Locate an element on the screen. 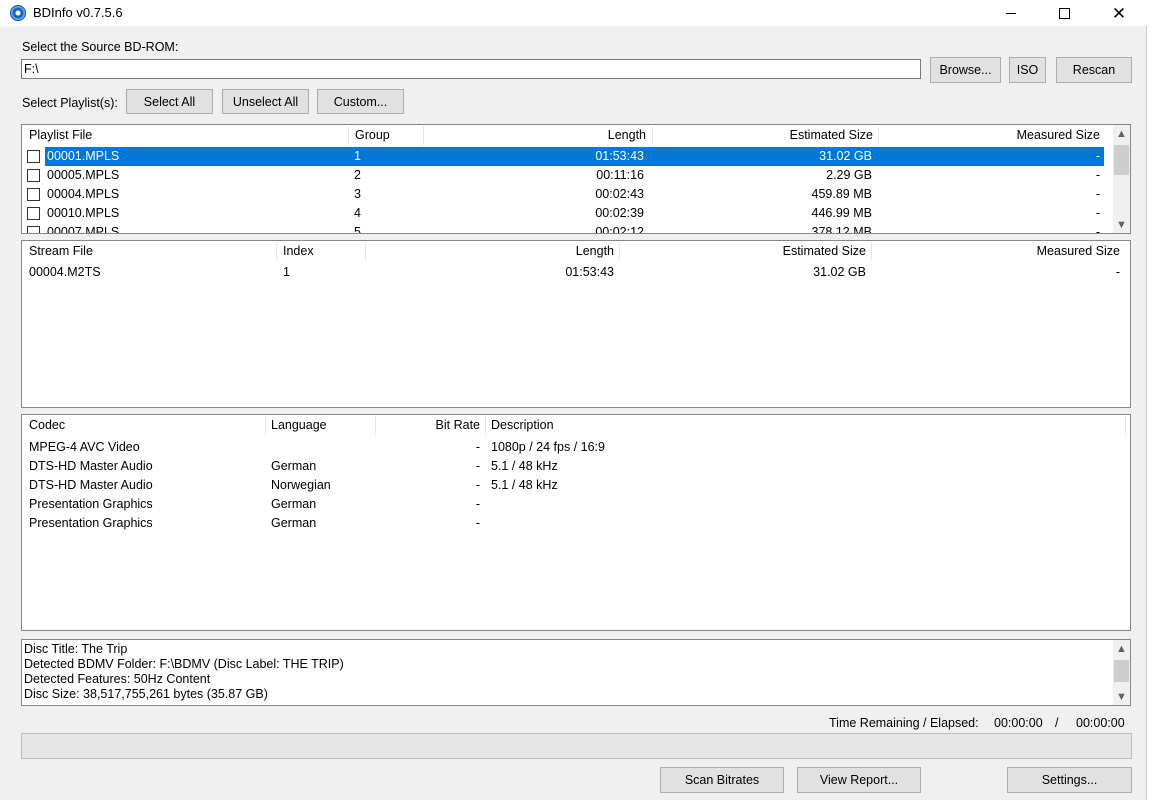 This screenshot has width=1151, height=800. minimize-icon is located at coordinates (1011, 13).